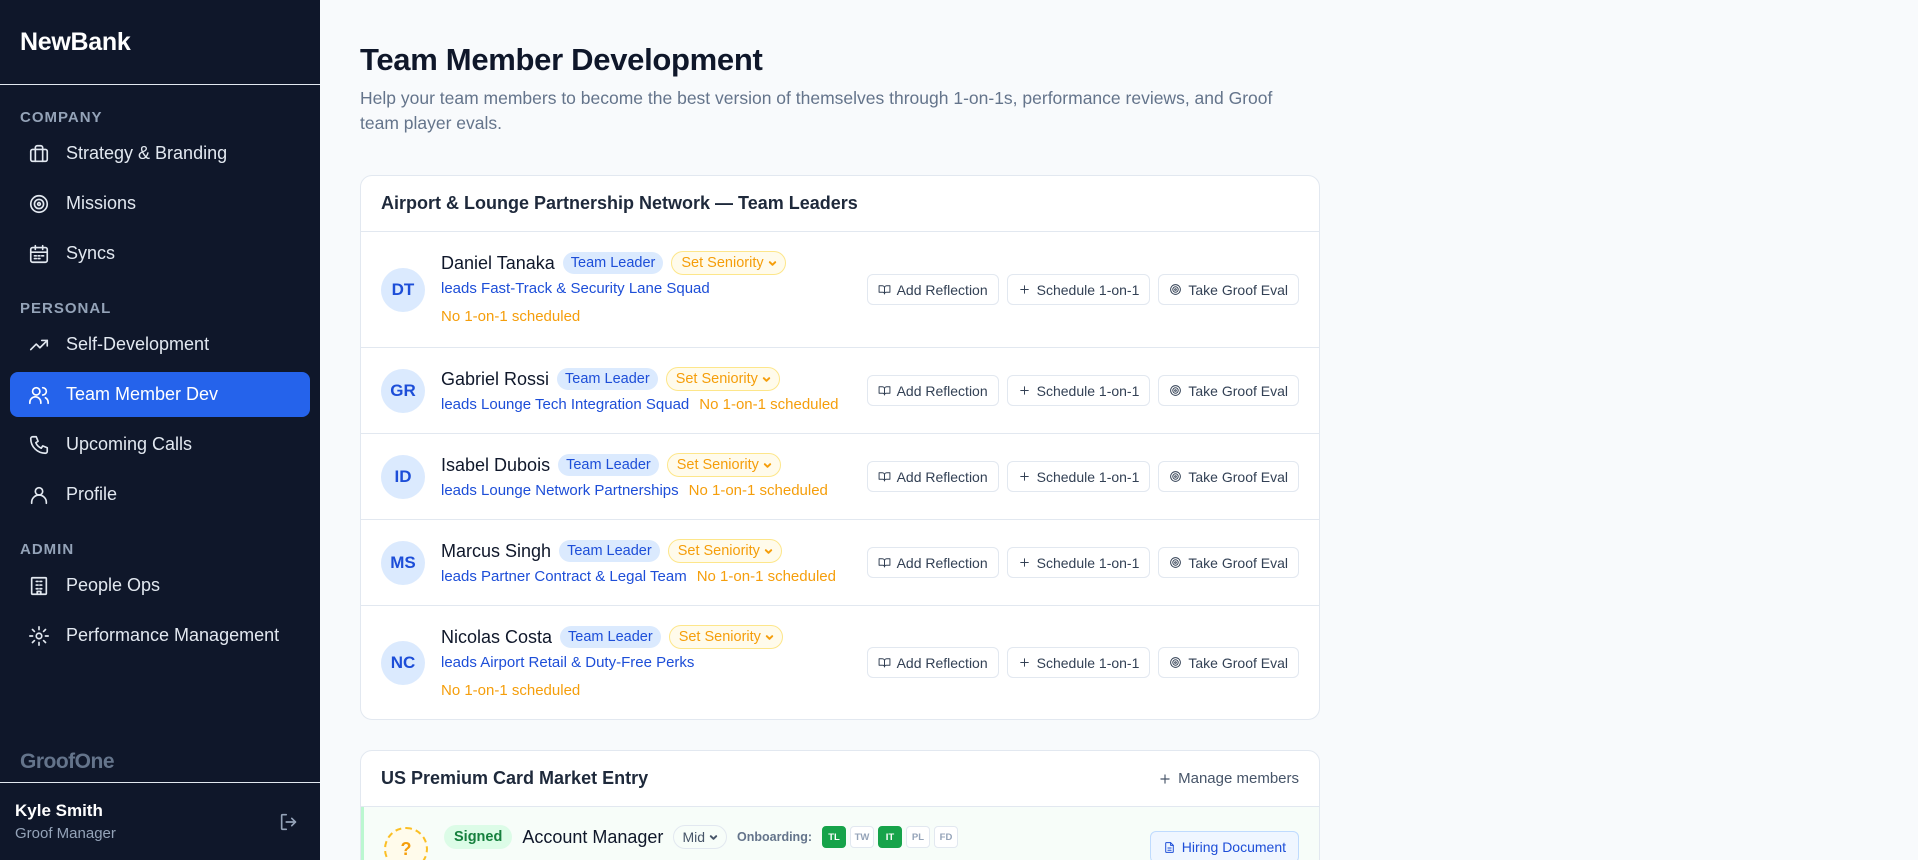  Describe the element at coordinates (767, 465) in the screenshot. I see `chevron-down-icon` at that location.